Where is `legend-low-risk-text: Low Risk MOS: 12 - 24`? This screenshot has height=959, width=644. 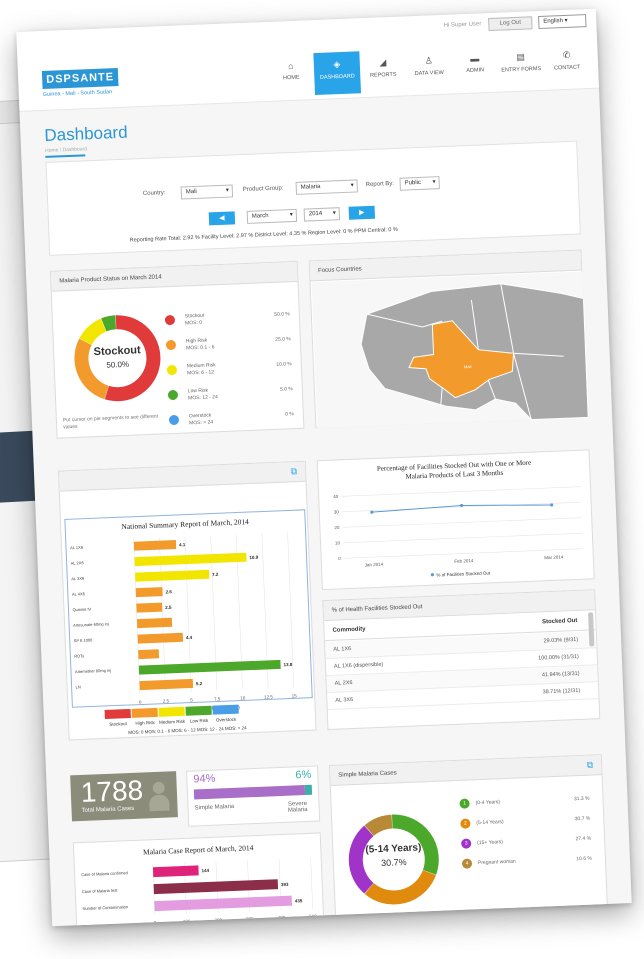
legend-low-risk-text: Low Risk MOS: 12 - 24 is located at coordinates (202, 394).